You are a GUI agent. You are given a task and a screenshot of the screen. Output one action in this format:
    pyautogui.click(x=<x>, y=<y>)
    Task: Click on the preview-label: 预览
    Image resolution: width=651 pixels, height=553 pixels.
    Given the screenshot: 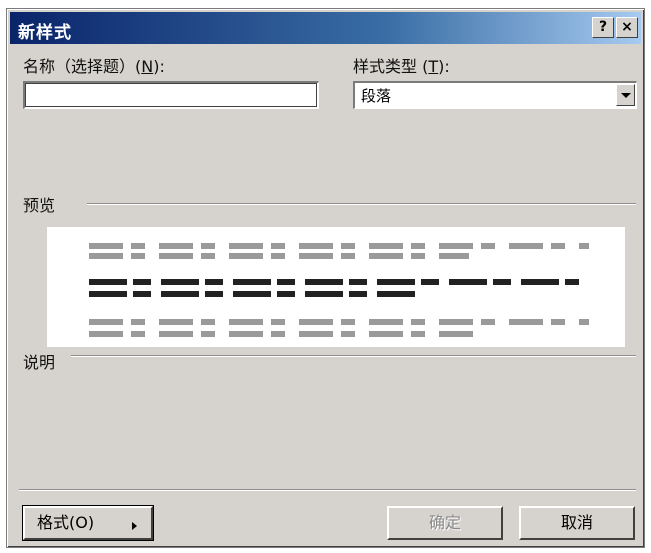 What is the action you would take?
    pyautogui.click(x=39, y=205)
    